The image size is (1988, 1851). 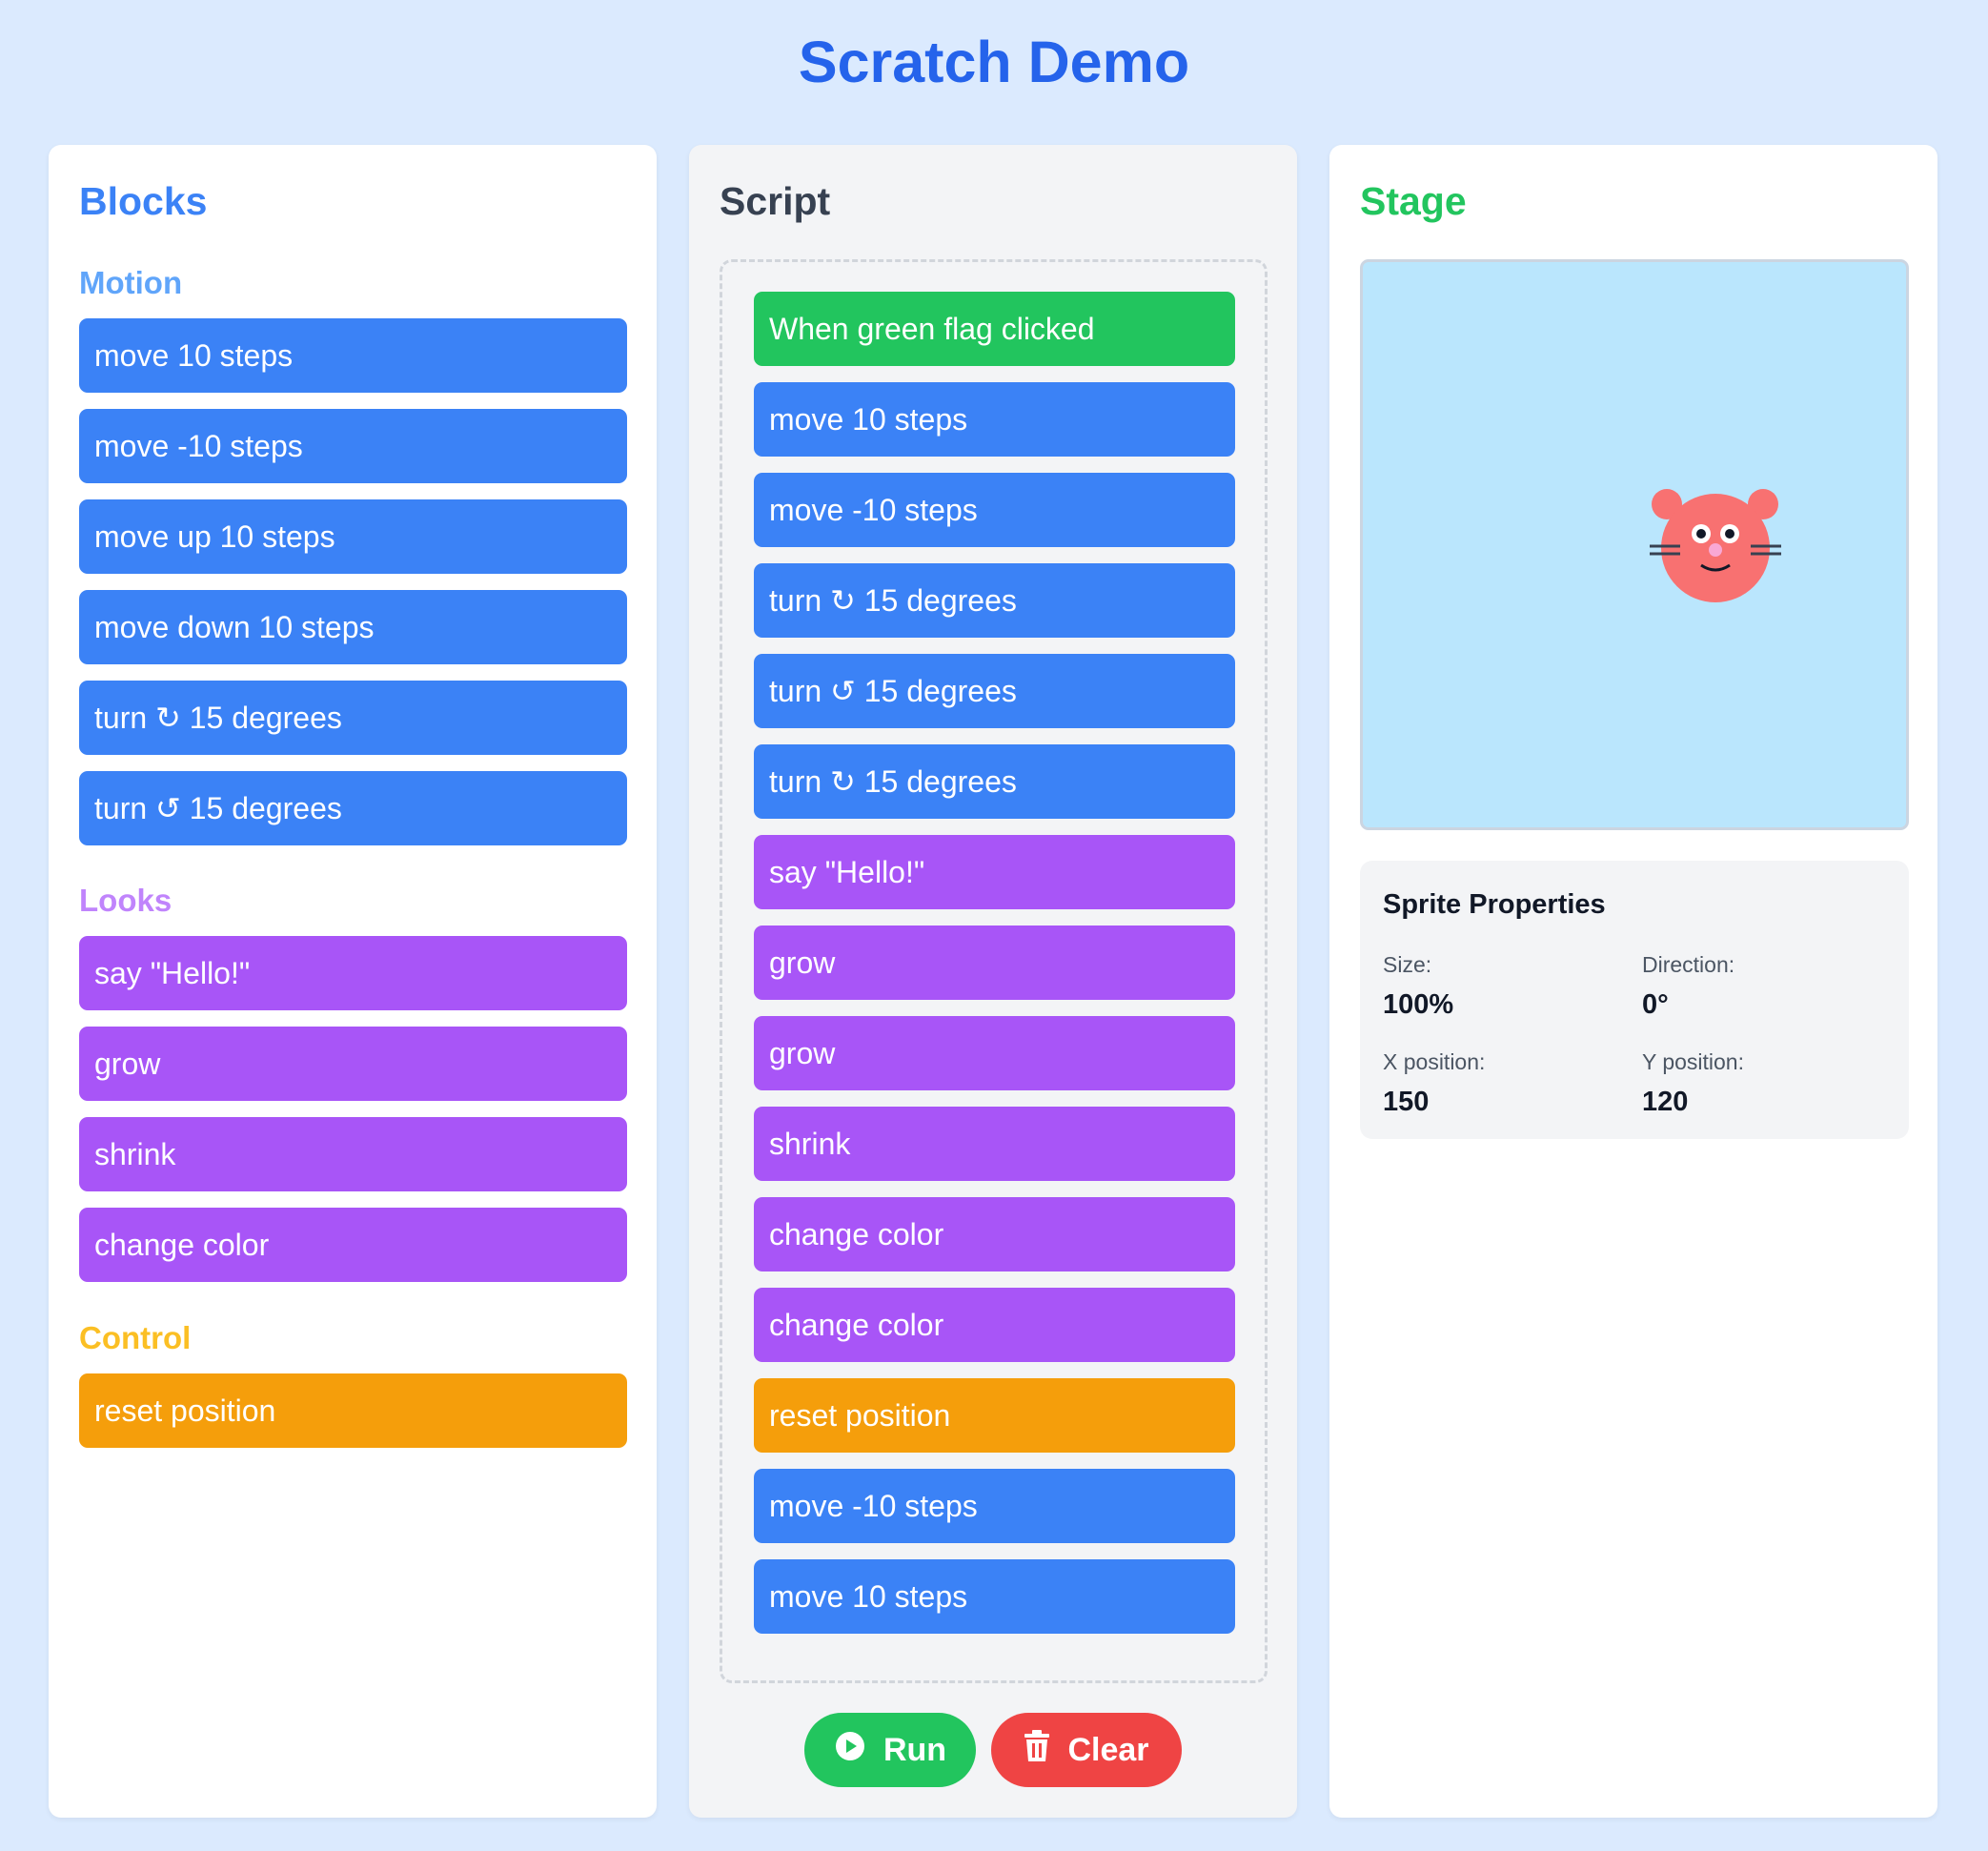 I want to click on palette-block-change-color: change color, so click(x=353, y=1245).